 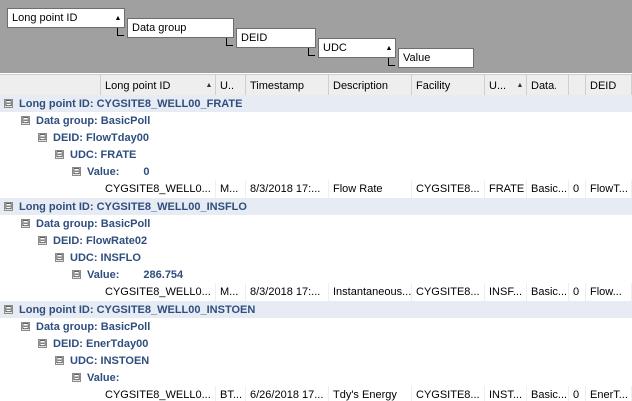 What do you see at coordinates (254, 38) in the screenshot?
I see `groupby-chip-label: DEID` at bounding box center [254, 38].